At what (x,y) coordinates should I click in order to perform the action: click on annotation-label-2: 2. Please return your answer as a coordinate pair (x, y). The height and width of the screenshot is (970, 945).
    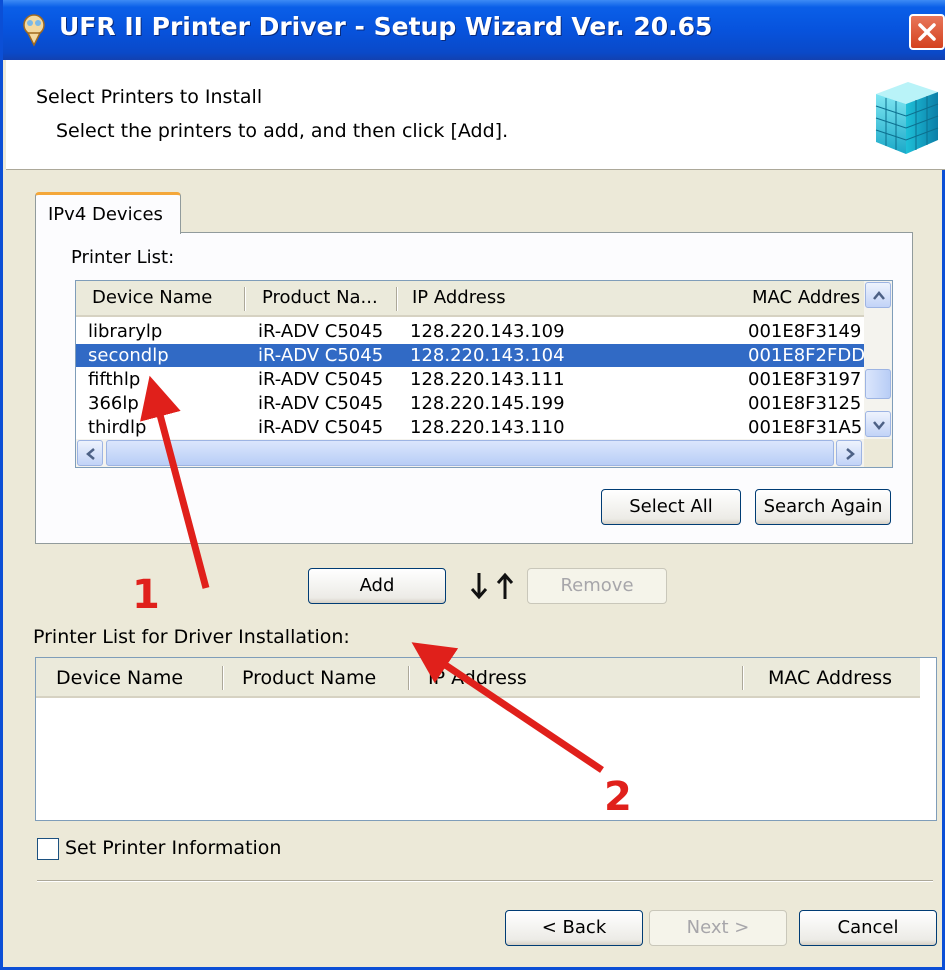
    Looking at the image, I should click on (618, 797).